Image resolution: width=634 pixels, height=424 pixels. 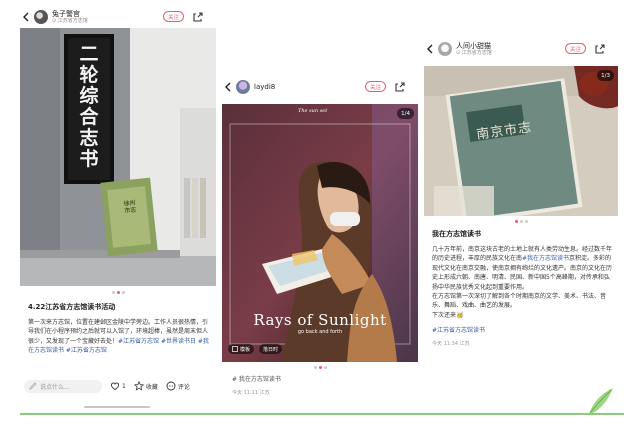 I want to click on home-indicator, so click(x=117, y=407).